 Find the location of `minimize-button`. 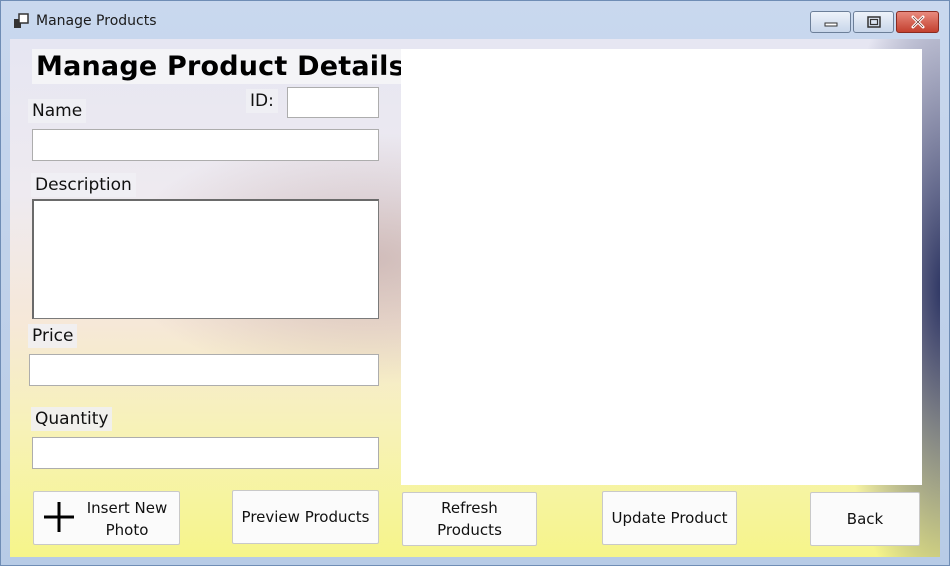

minimize-button is located at coordinates (830, 22).